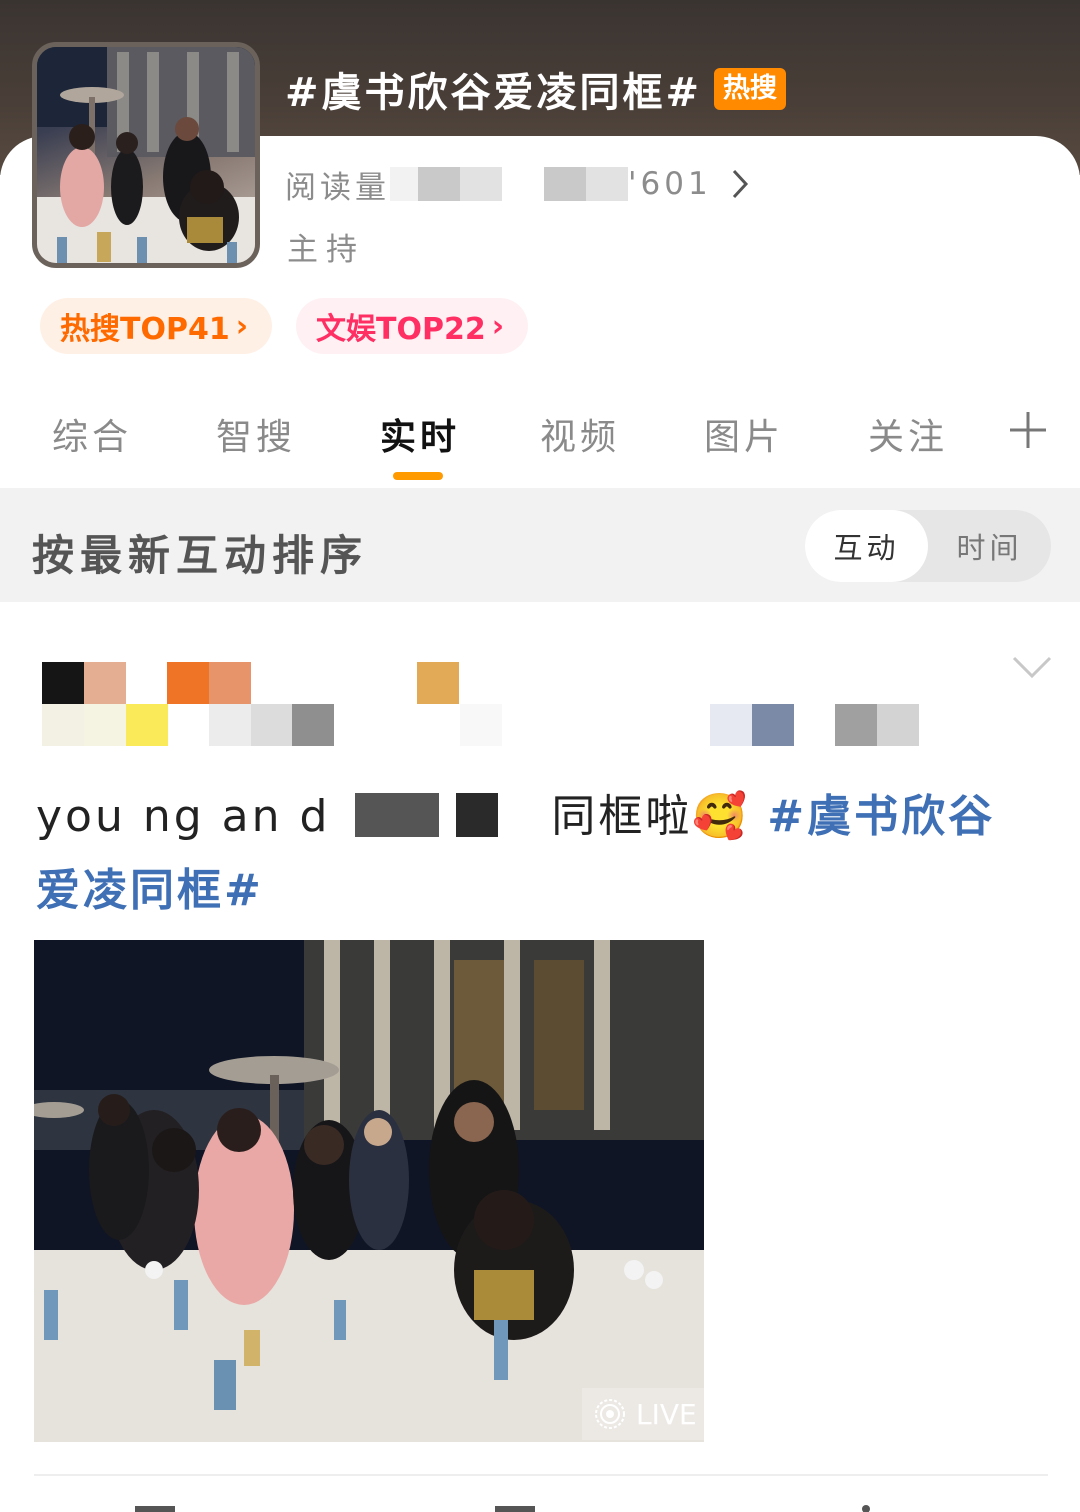  I want to click on topic-title-row: #虞书欣谷爱凌同框# 热搜, so click(536, 89).